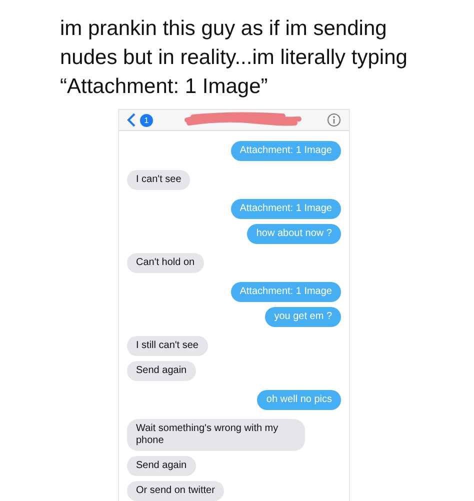 This screenshot has height=501, width=474. I want to click on unread-badge: 1, so click(146, 120).